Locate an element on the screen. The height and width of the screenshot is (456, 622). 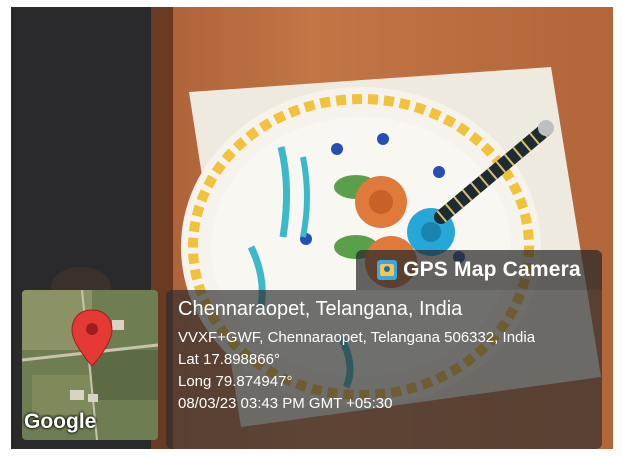
timestamp: 08/03/23 03:43 PM GMT +05:30 is located at coordinates (285, 403).